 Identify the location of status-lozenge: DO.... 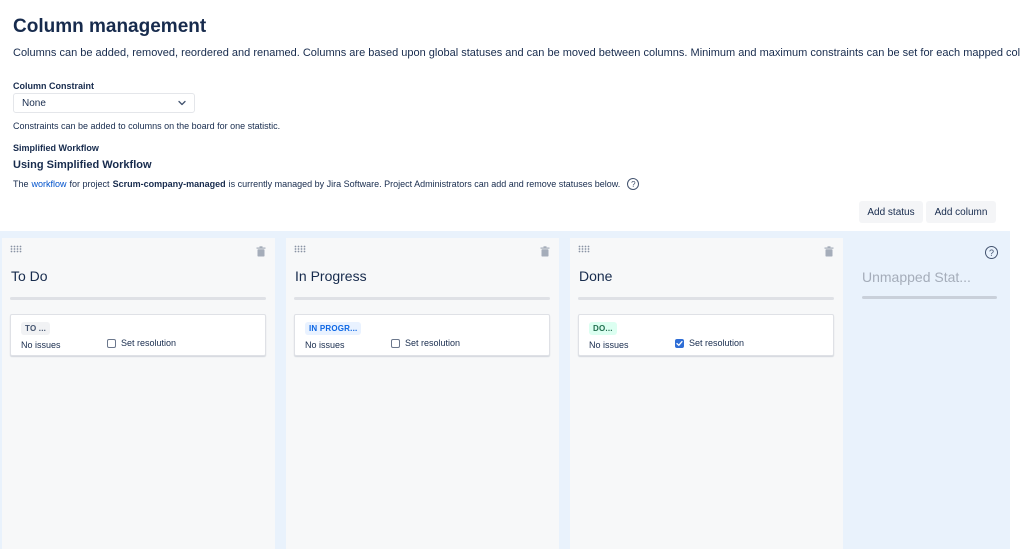
(603, 328).